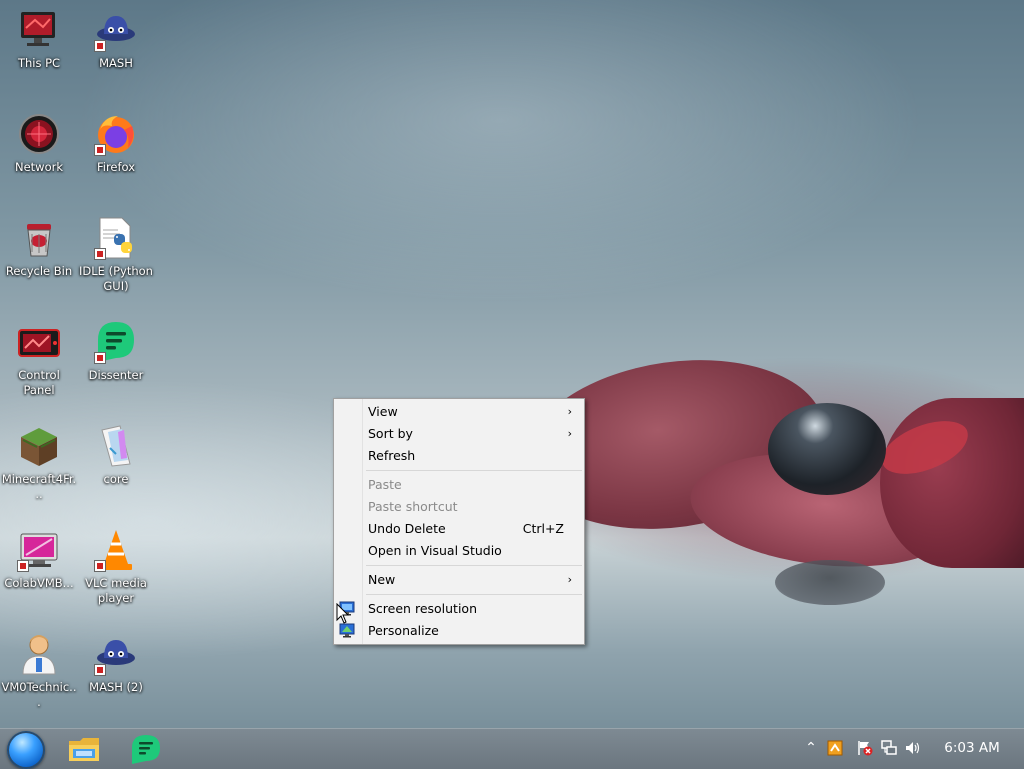 The height and width of the screenshot is (769, 1024). Describe the element at coordinates (116, 30) in the screenshot. I see `mash-icon` at that location.